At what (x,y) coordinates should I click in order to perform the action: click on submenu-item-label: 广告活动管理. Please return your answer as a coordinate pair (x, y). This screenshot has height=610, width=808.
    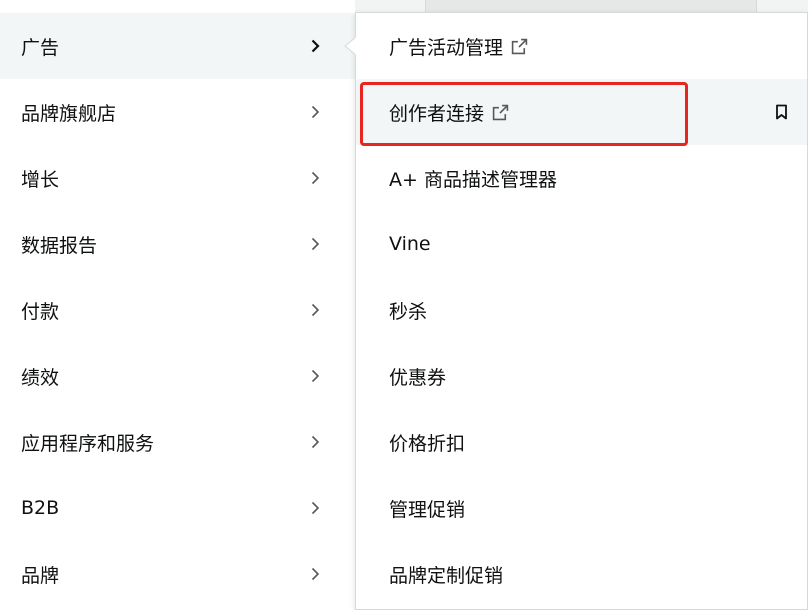
    Looking at the image, I should click on (446, 47).